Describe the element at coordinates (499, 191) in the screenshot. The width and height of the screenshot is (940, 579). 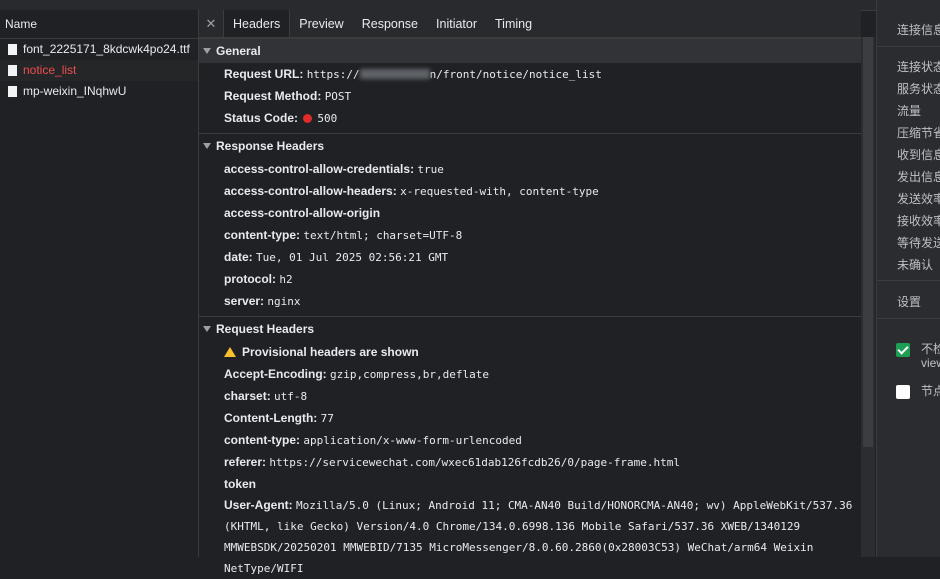
I see `header-value: x-requested-with, content-type` at that location.